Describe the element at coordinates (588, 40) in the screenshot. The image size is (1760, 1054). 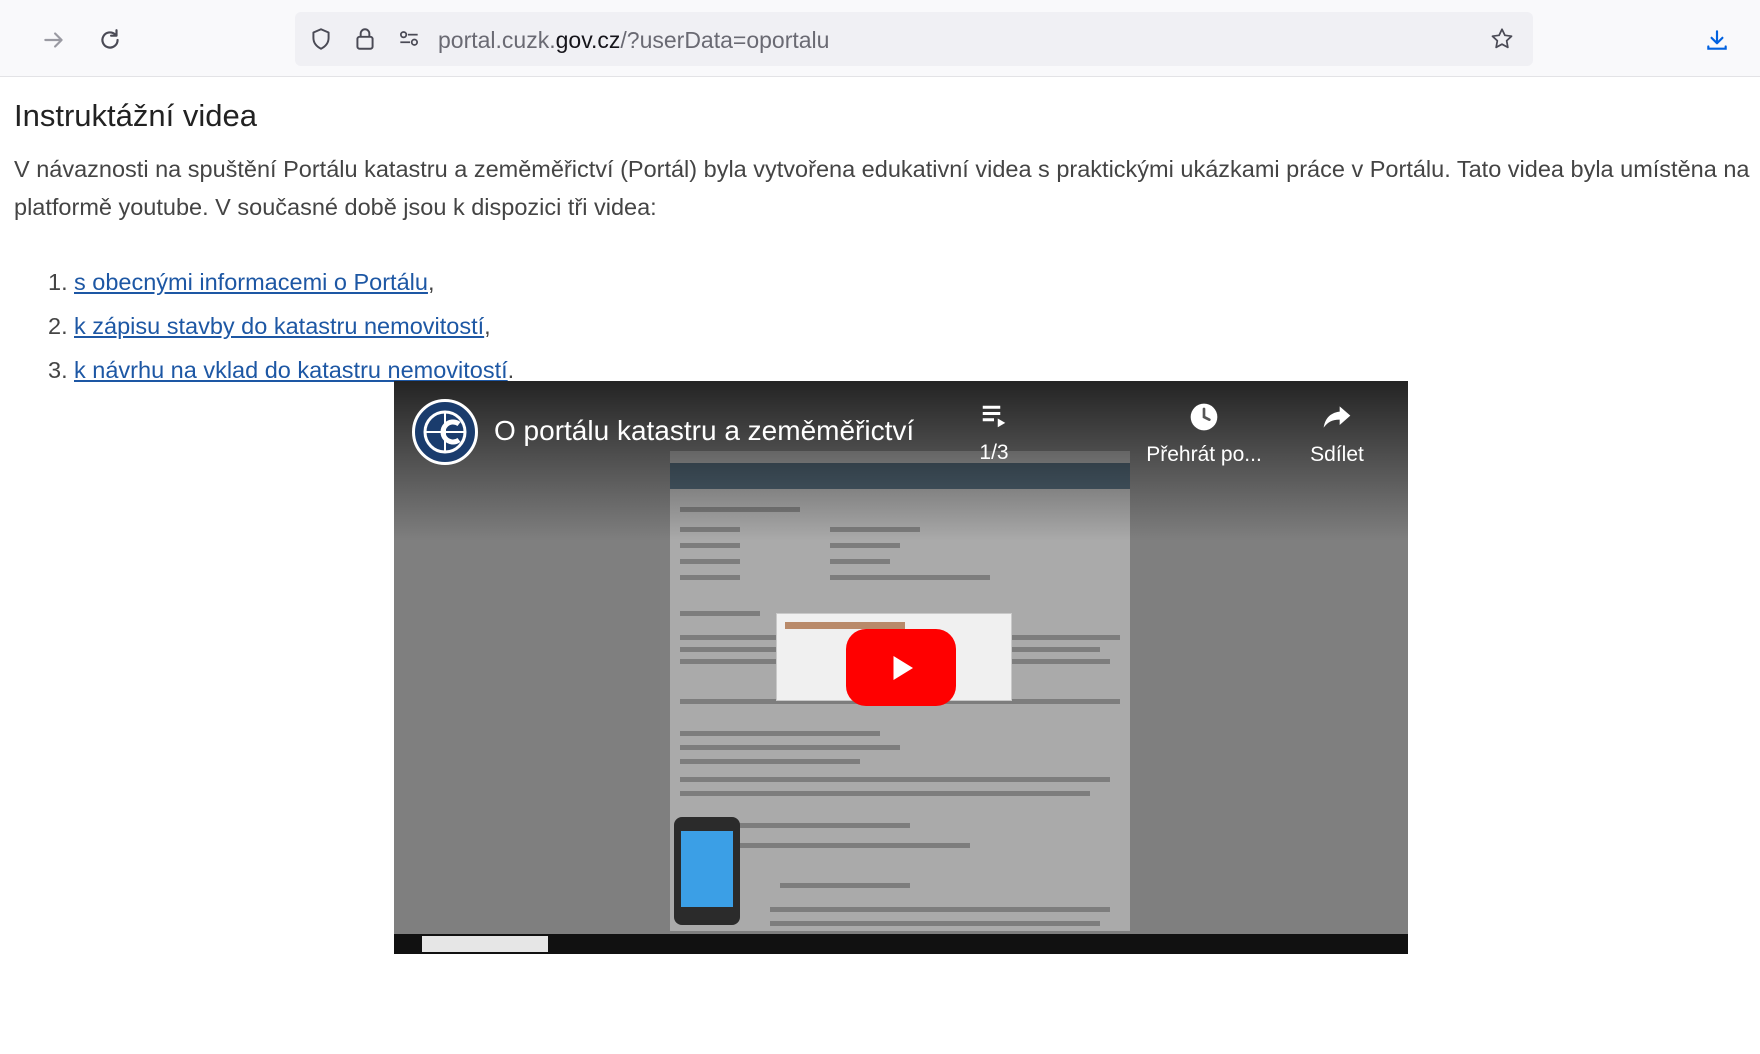
I see `url-domain: gov.cz` at that location.